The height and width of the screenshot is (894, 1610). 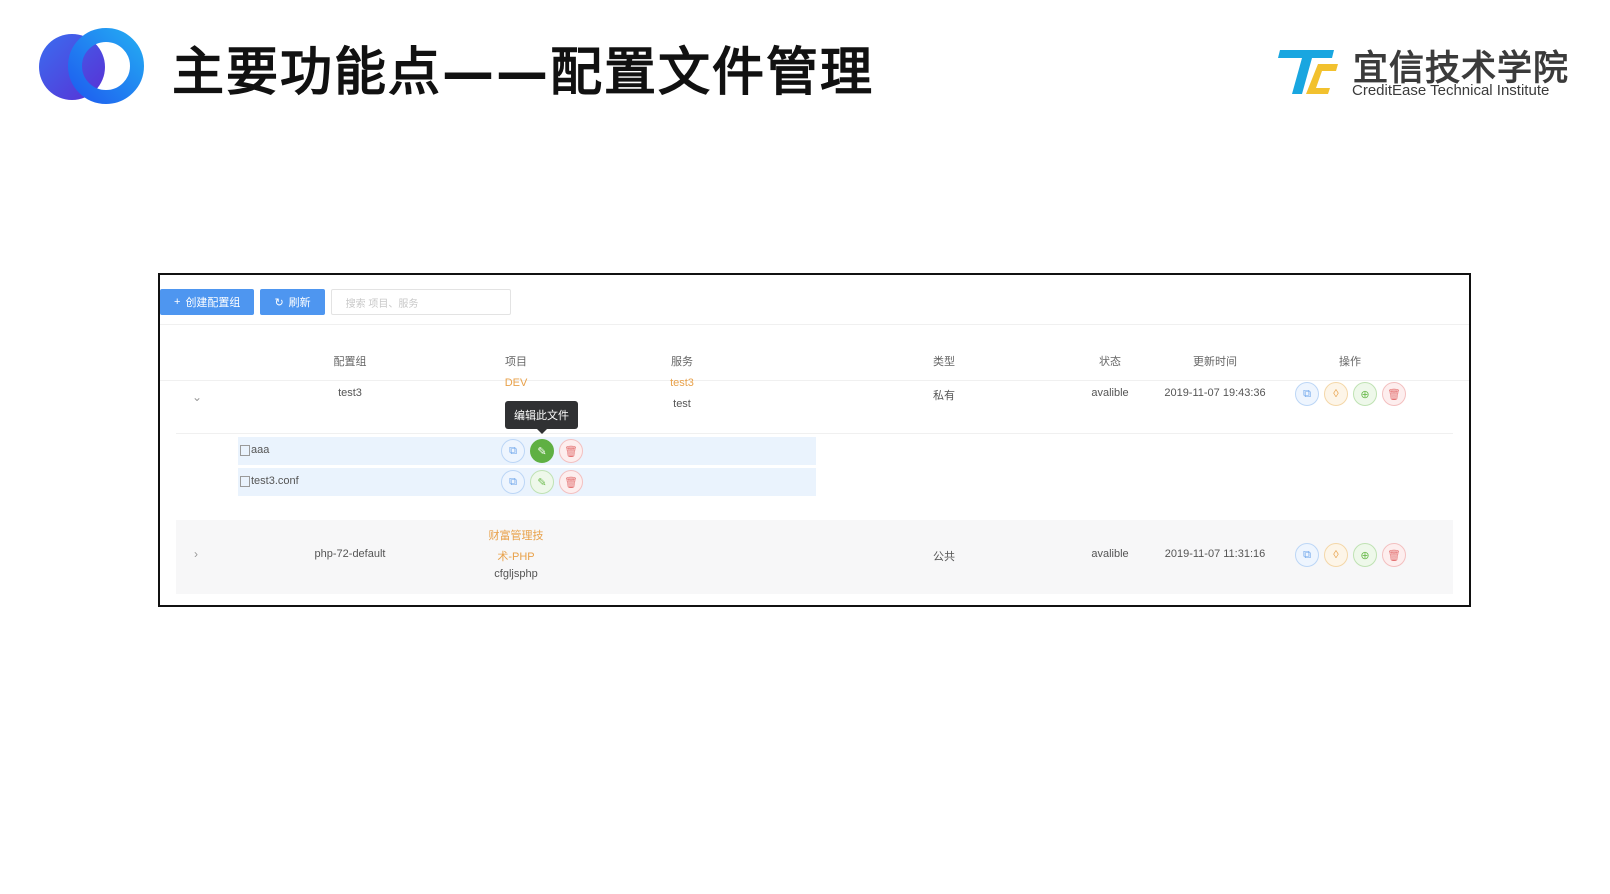 I want to click on chevron-right-icon: ›, so click(x=196, y=554).